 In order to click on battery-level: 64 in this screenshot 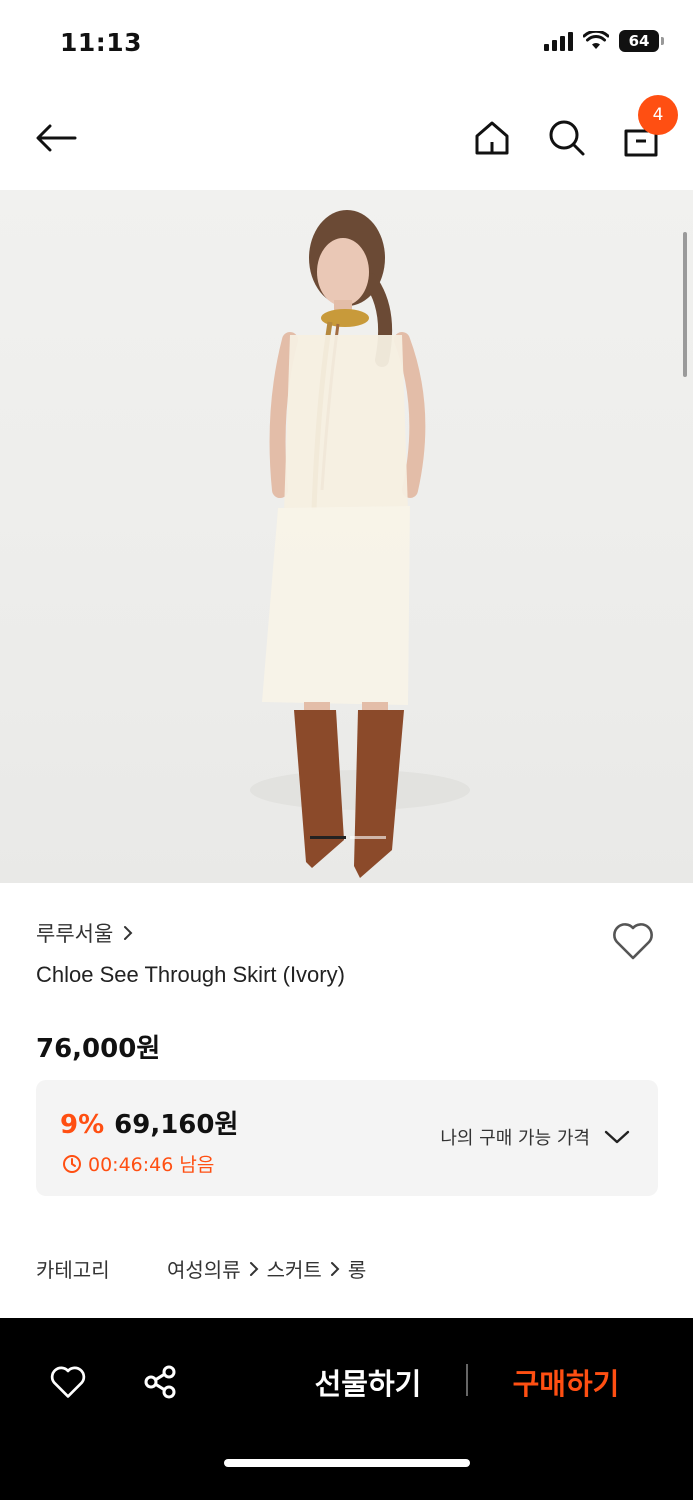, I will do `click(639, 41)`.